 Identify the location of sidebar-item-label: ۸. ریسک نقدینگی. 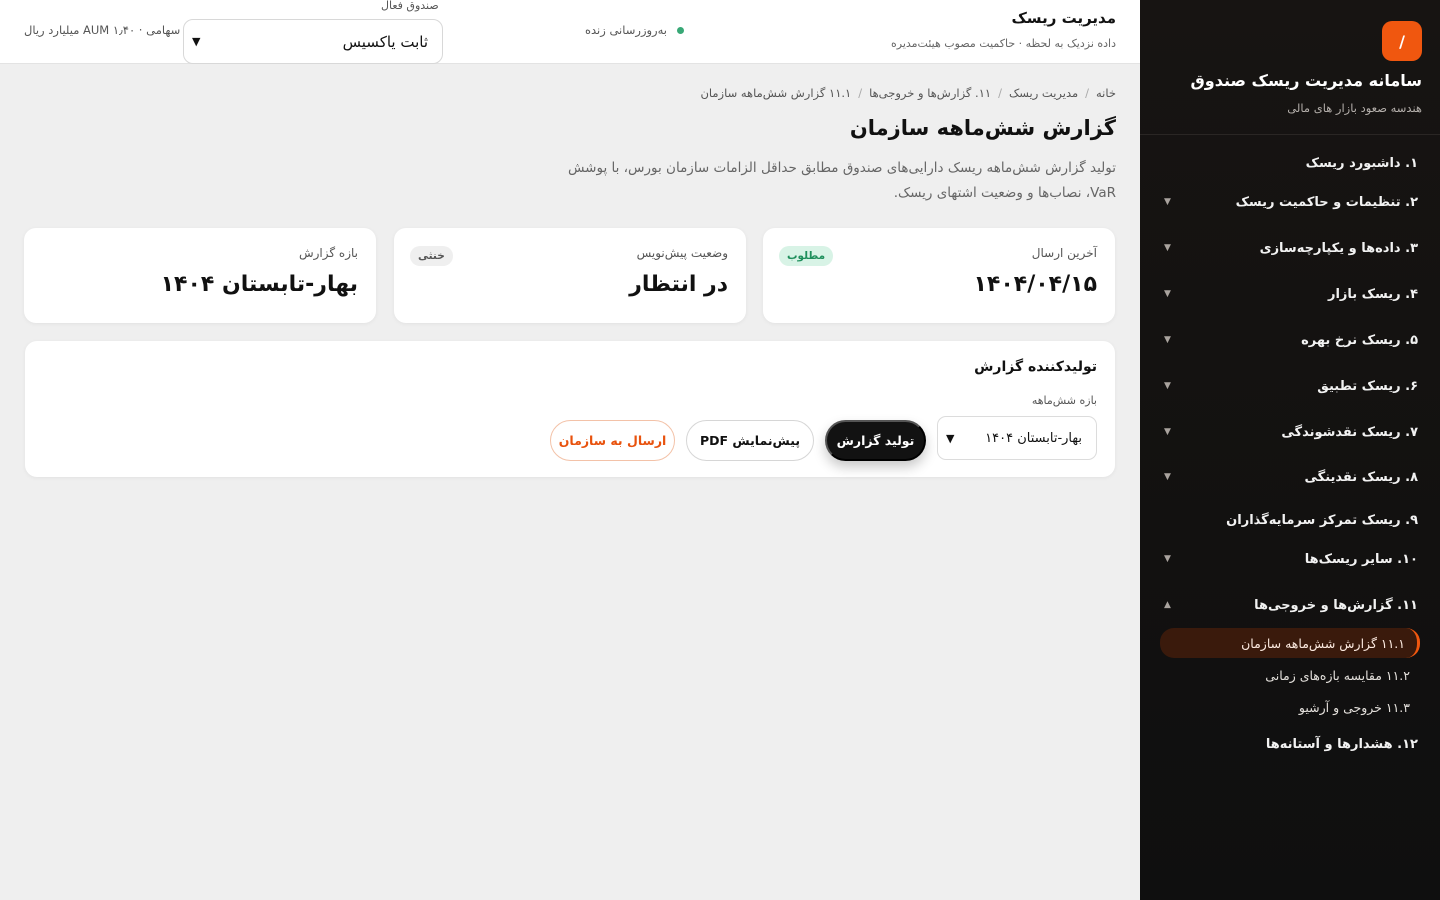
(1361, 477).